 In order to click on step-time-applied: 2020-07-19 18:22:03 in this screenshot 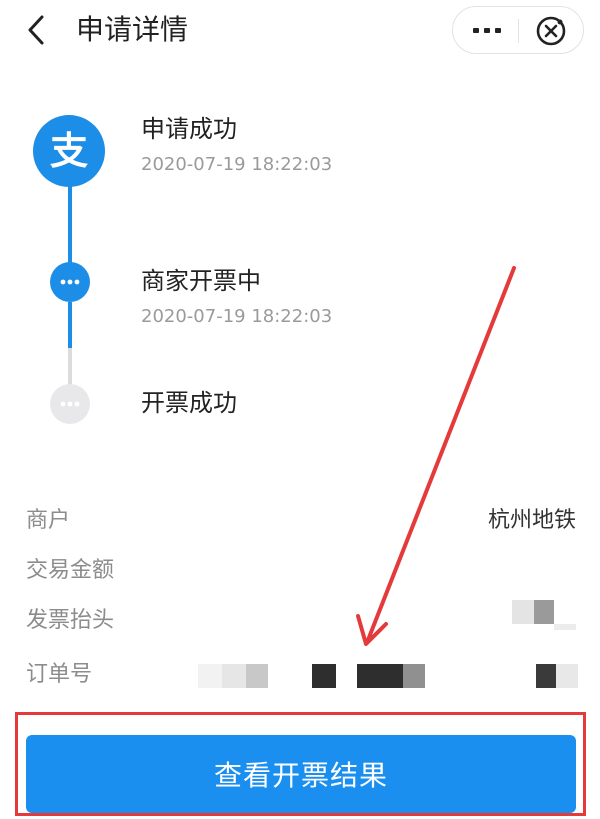, I will do `click(237, 164)`.